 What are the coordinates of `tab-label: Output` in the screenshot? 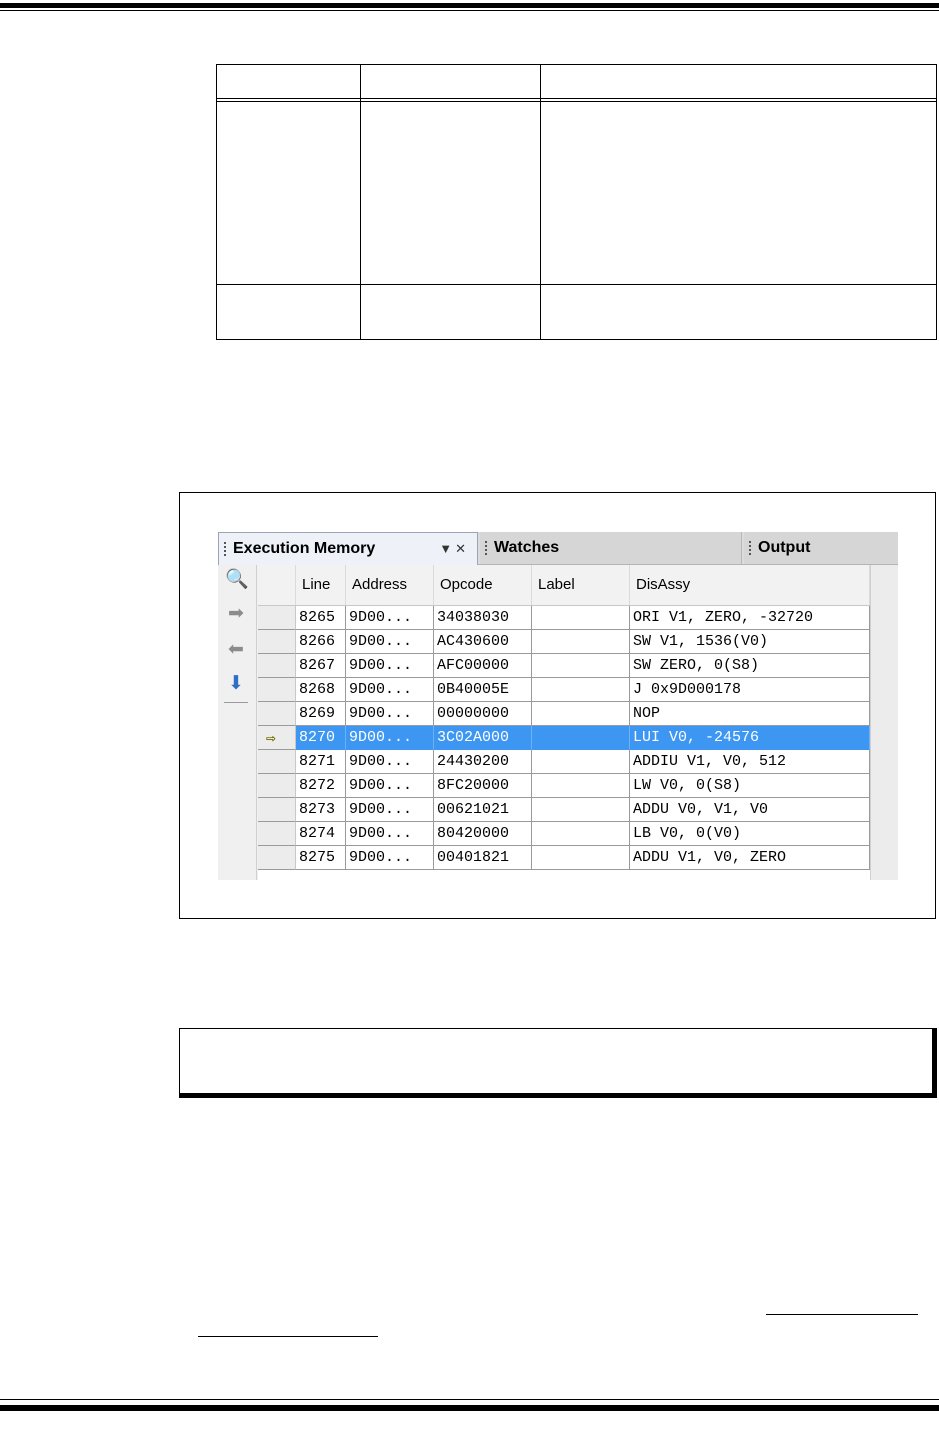 It's located at (784, 547).